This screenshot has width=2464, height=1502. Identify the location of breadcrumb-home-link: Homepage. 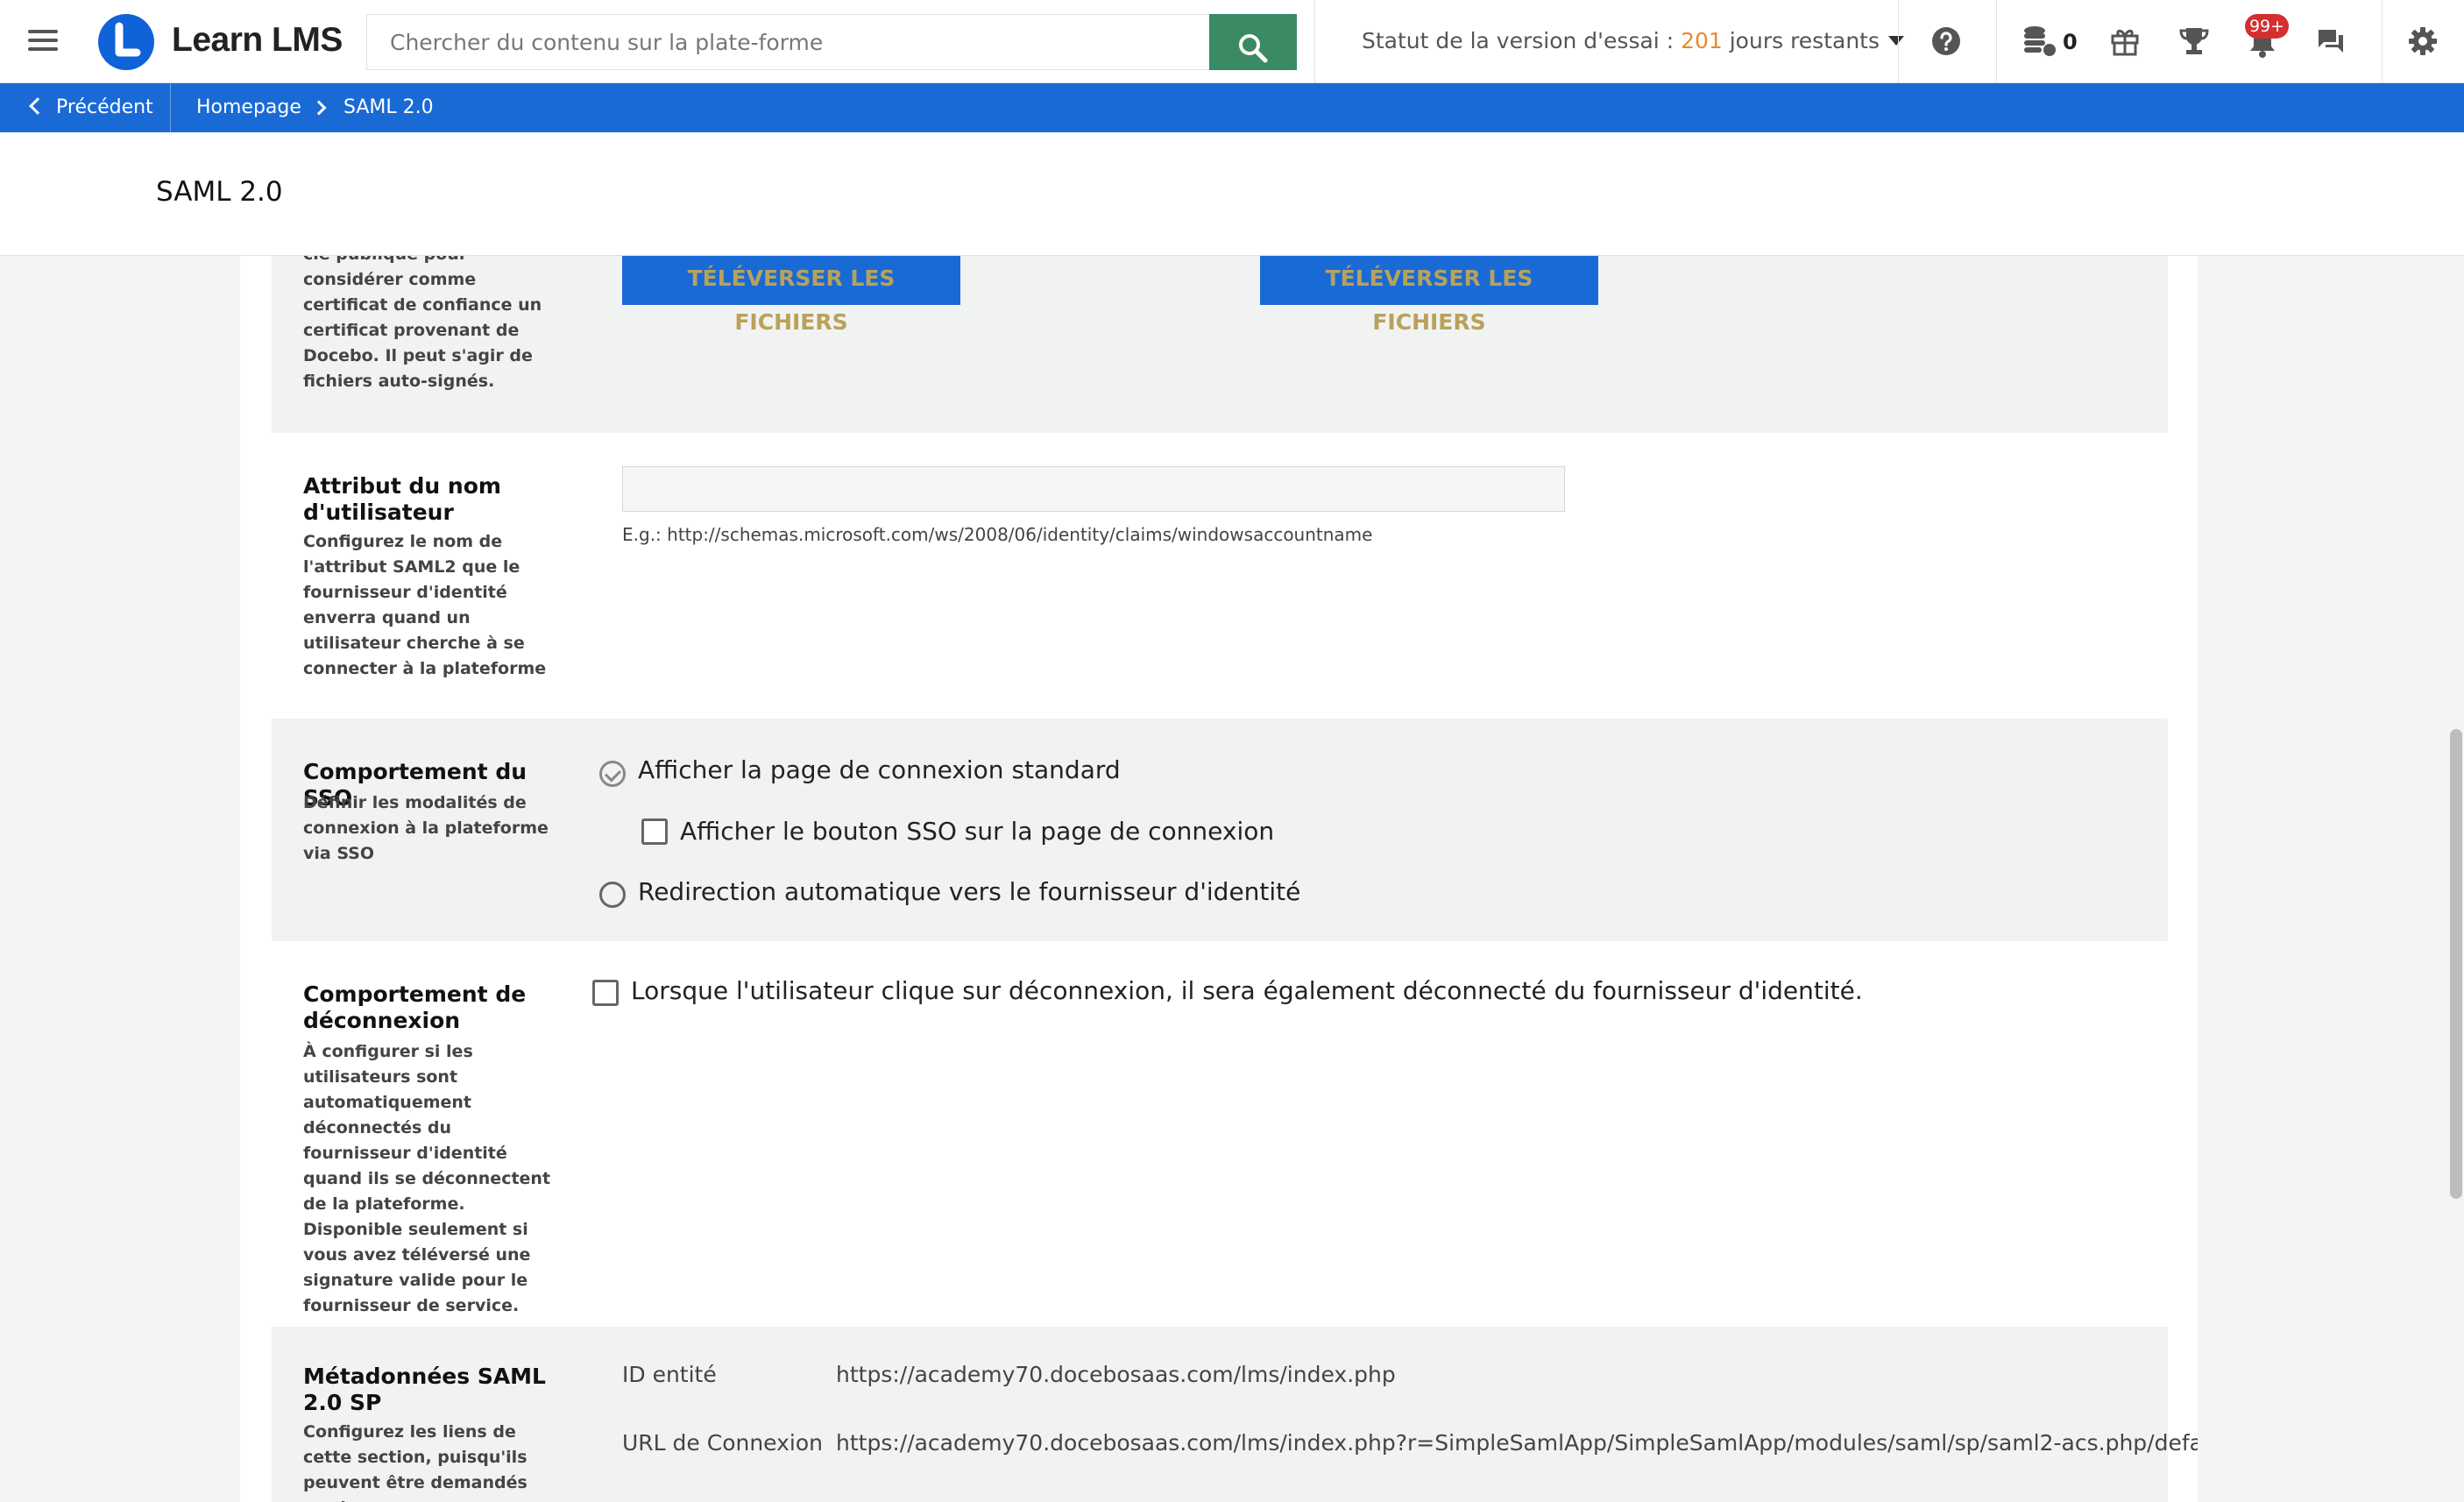
(248, 107).